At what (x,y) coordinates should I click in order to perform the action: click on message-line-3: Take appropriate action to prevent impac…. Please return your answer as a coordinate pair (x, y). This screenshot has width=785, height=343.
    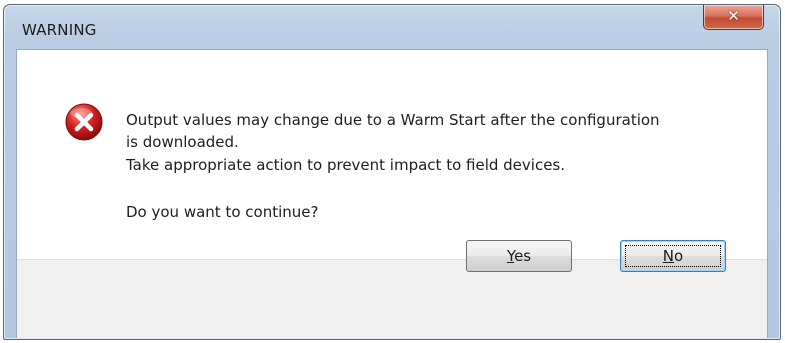
    Looking at the image, I should click on (346, 165).